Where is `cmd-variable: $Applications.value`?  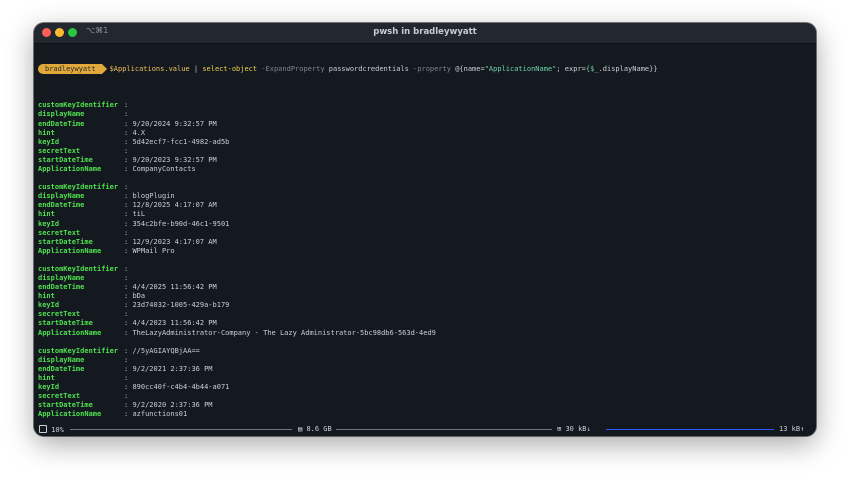
cmd-variable: $Applications.value is located at coordinates (149, 69).